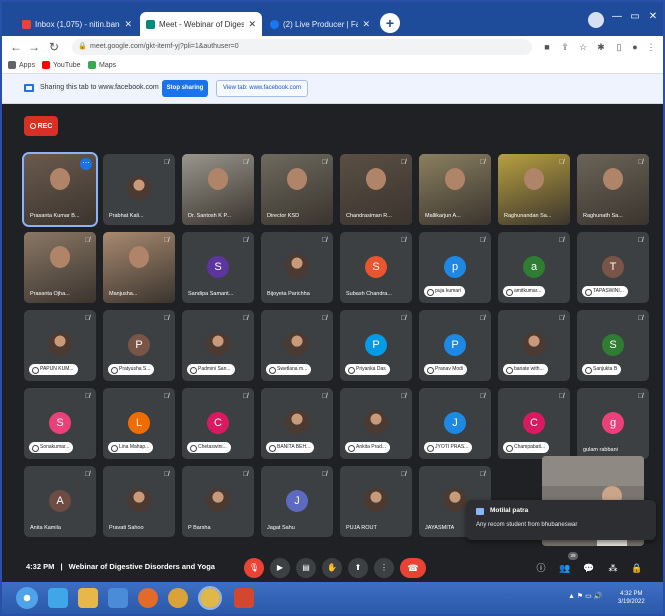 This screenshot has height=616, width=665. I want to click on participant-tile: 🎙̸ Bijoyeta Parichha, so click(297, 267).